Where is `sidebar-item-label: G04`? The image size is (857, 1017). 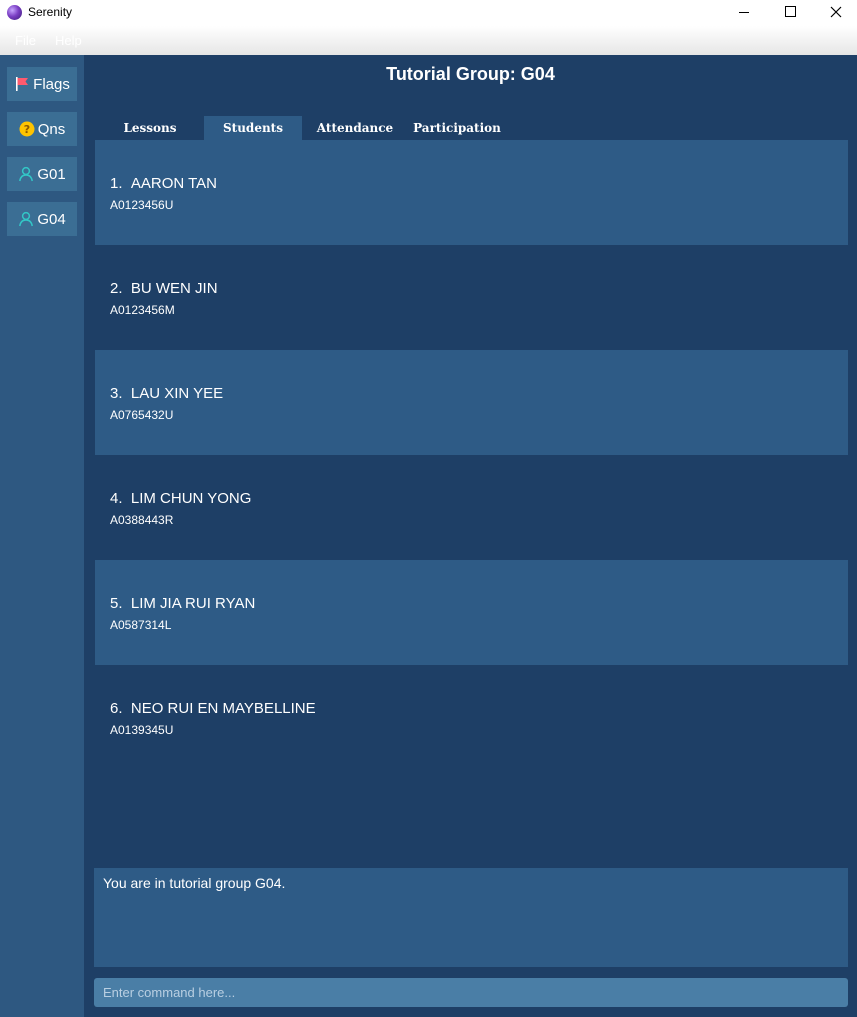
sidebar-item-label: G04 is located at coordinates (51, 219).